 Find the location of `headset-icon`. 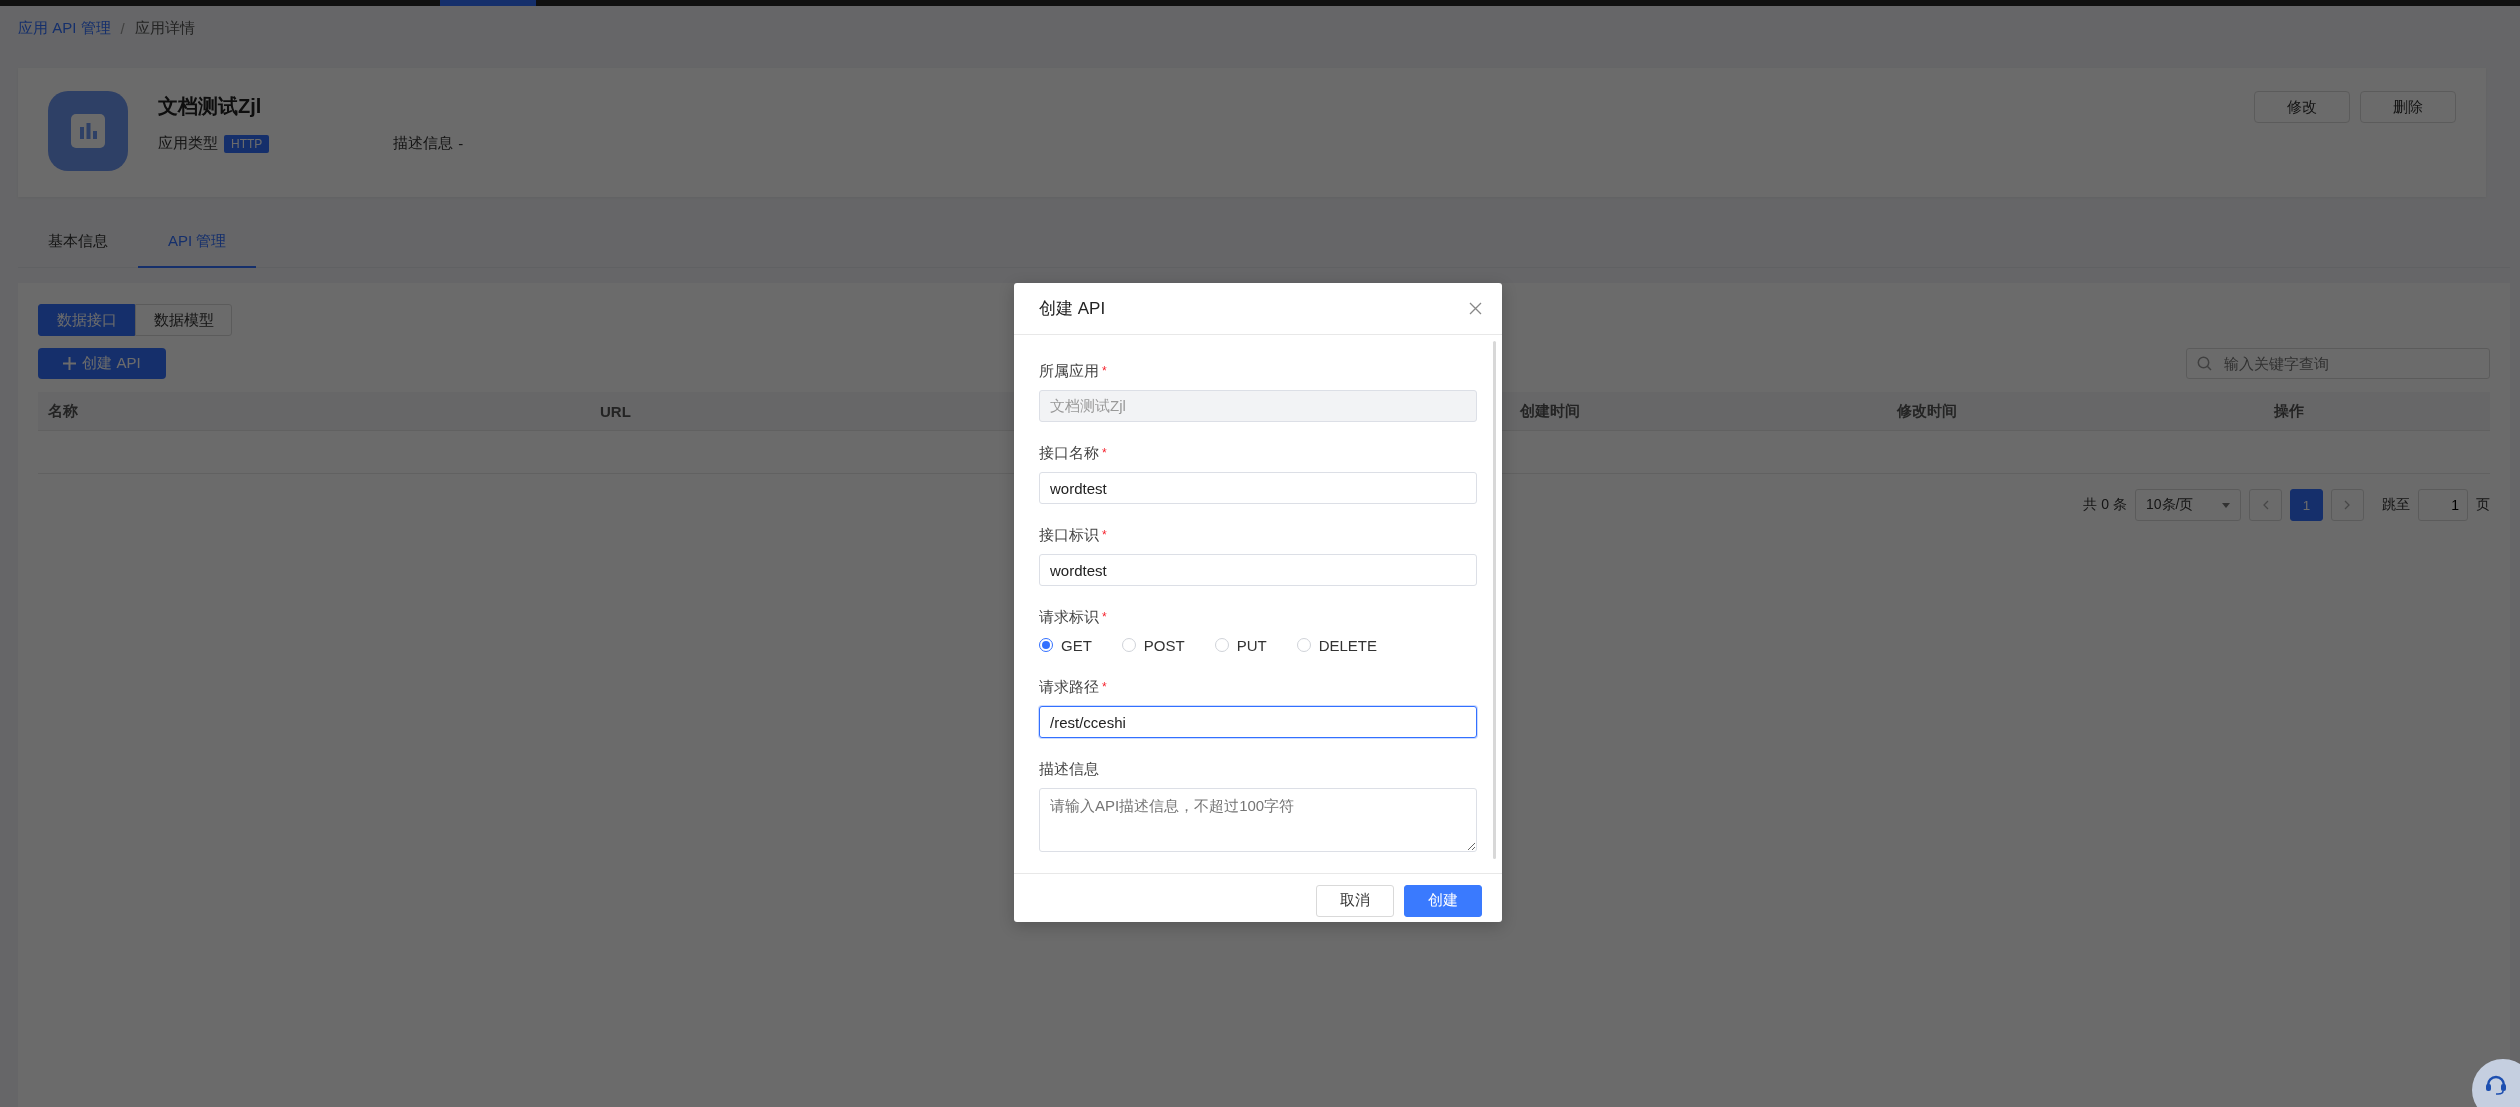

headset-icon is located at coordinates (2496, 1084).